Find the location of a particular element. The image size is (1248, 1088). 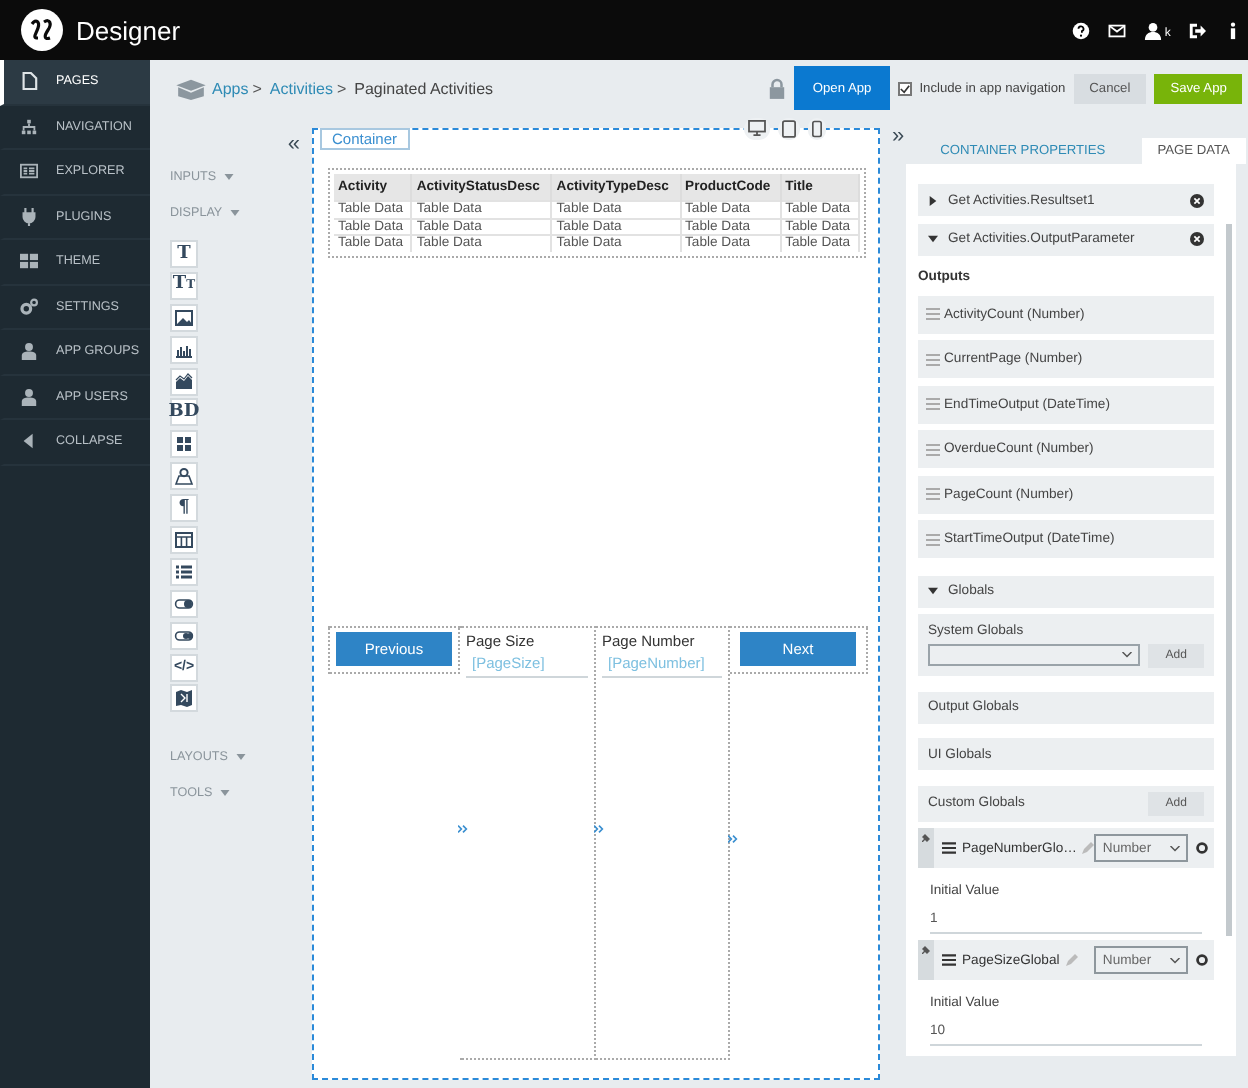

logo-icon is located at coordinates (42, 30).